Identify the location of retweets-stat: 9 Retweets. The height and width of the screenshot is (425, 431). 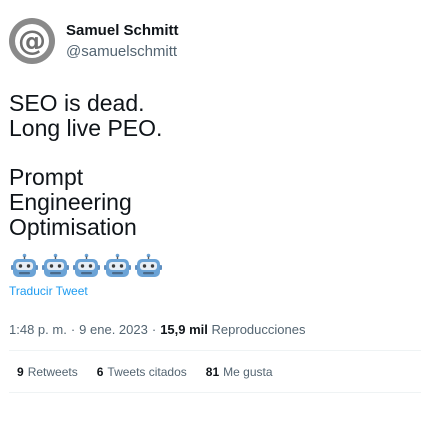
(47, 372).